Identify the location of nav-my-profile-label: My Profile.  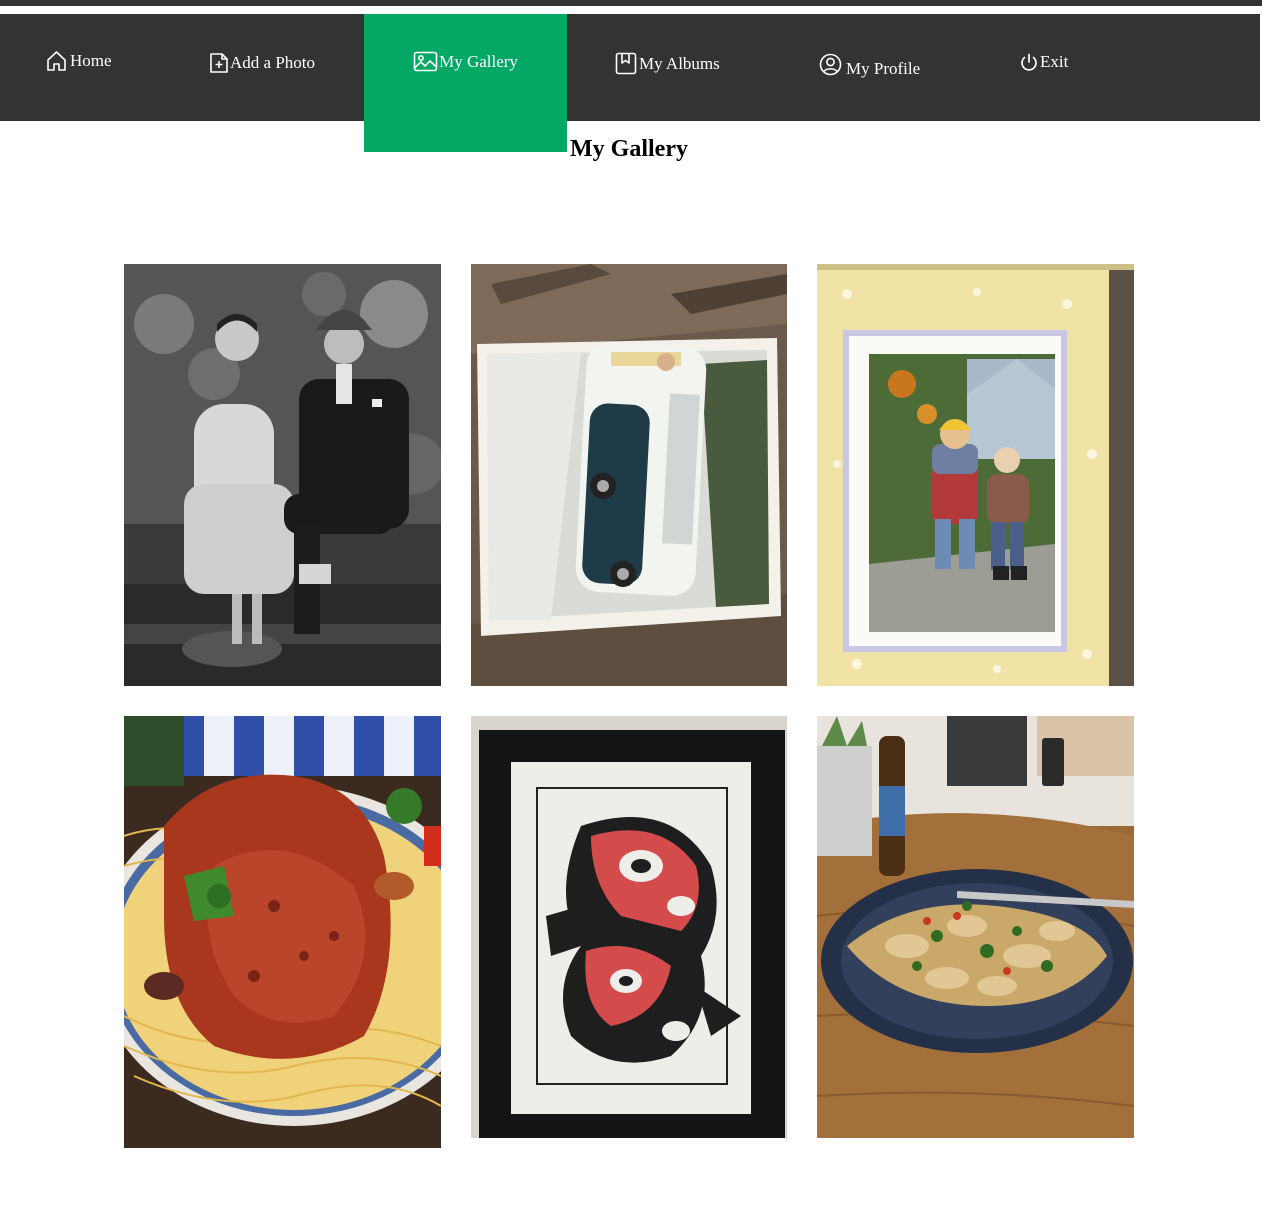
(883, 68).